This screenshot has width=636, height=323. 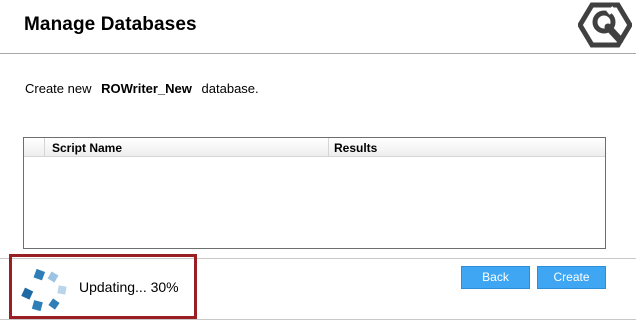 What do you see at coordinates (605, 25) in the screenshot?
I see `wrench-hexagon-icon` at bounding box center [605, 25].